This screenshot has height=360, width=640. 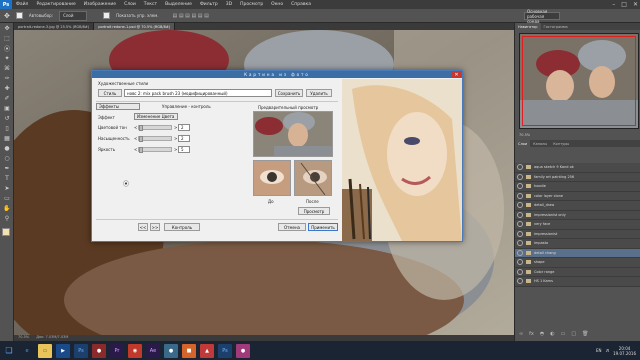 I want to click on preview-after, so click(x=313, y=178).